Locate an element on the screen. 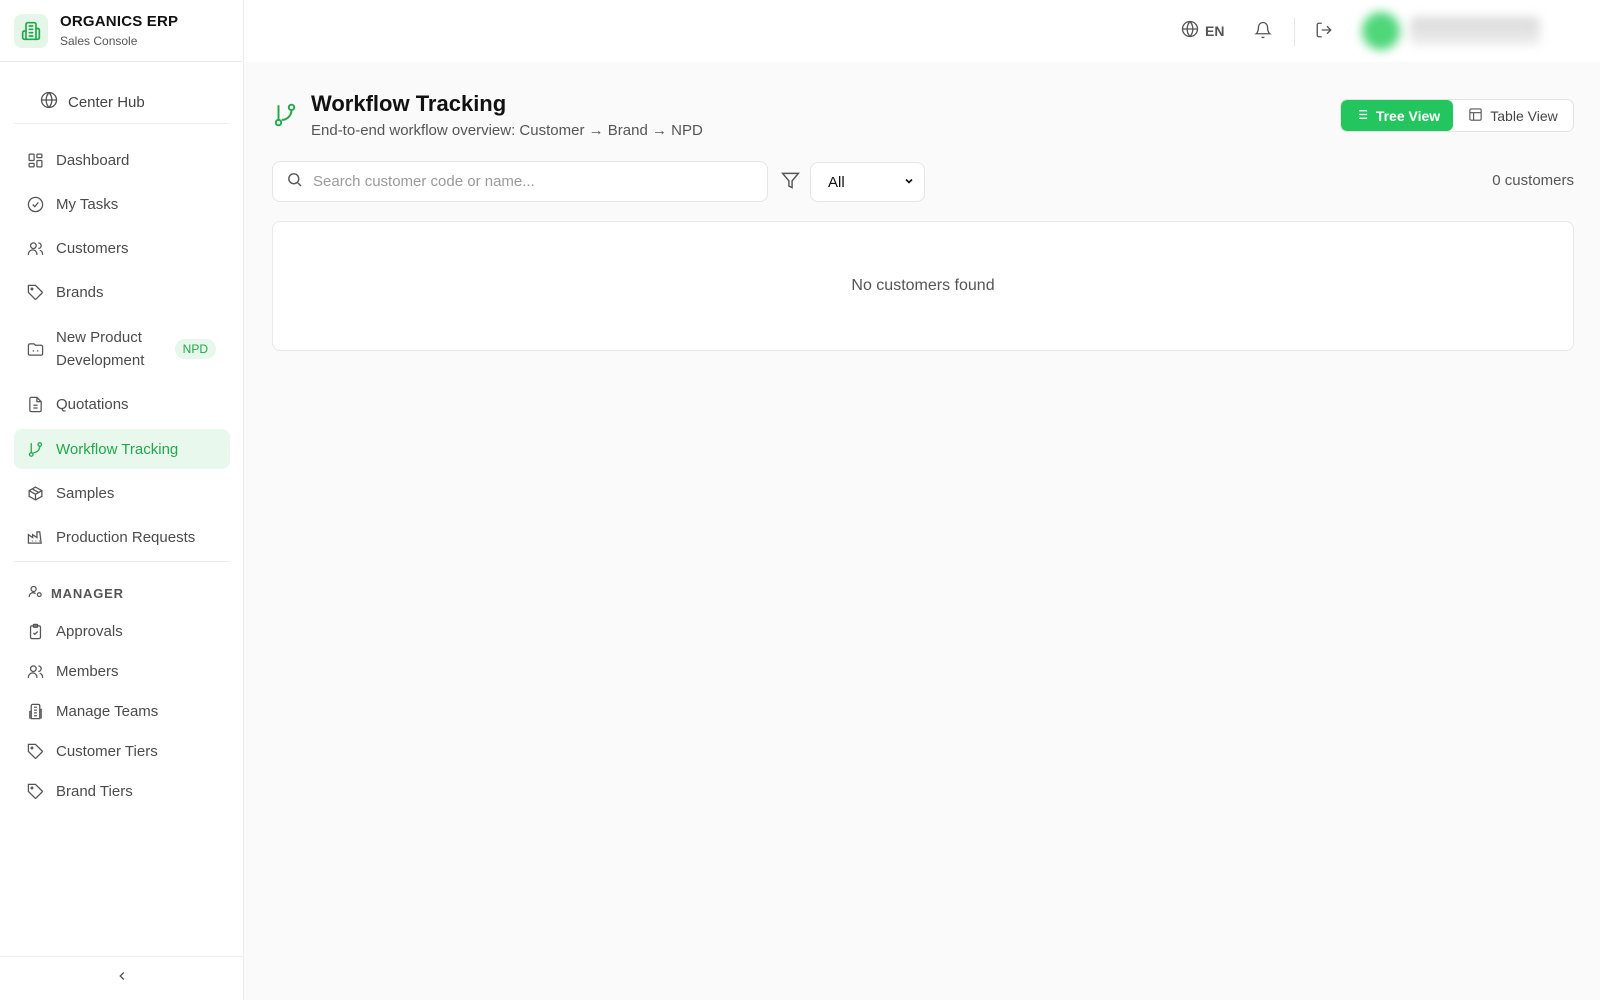  sidebar-item-quotations: Quotations is located at coordinates (122, 404).